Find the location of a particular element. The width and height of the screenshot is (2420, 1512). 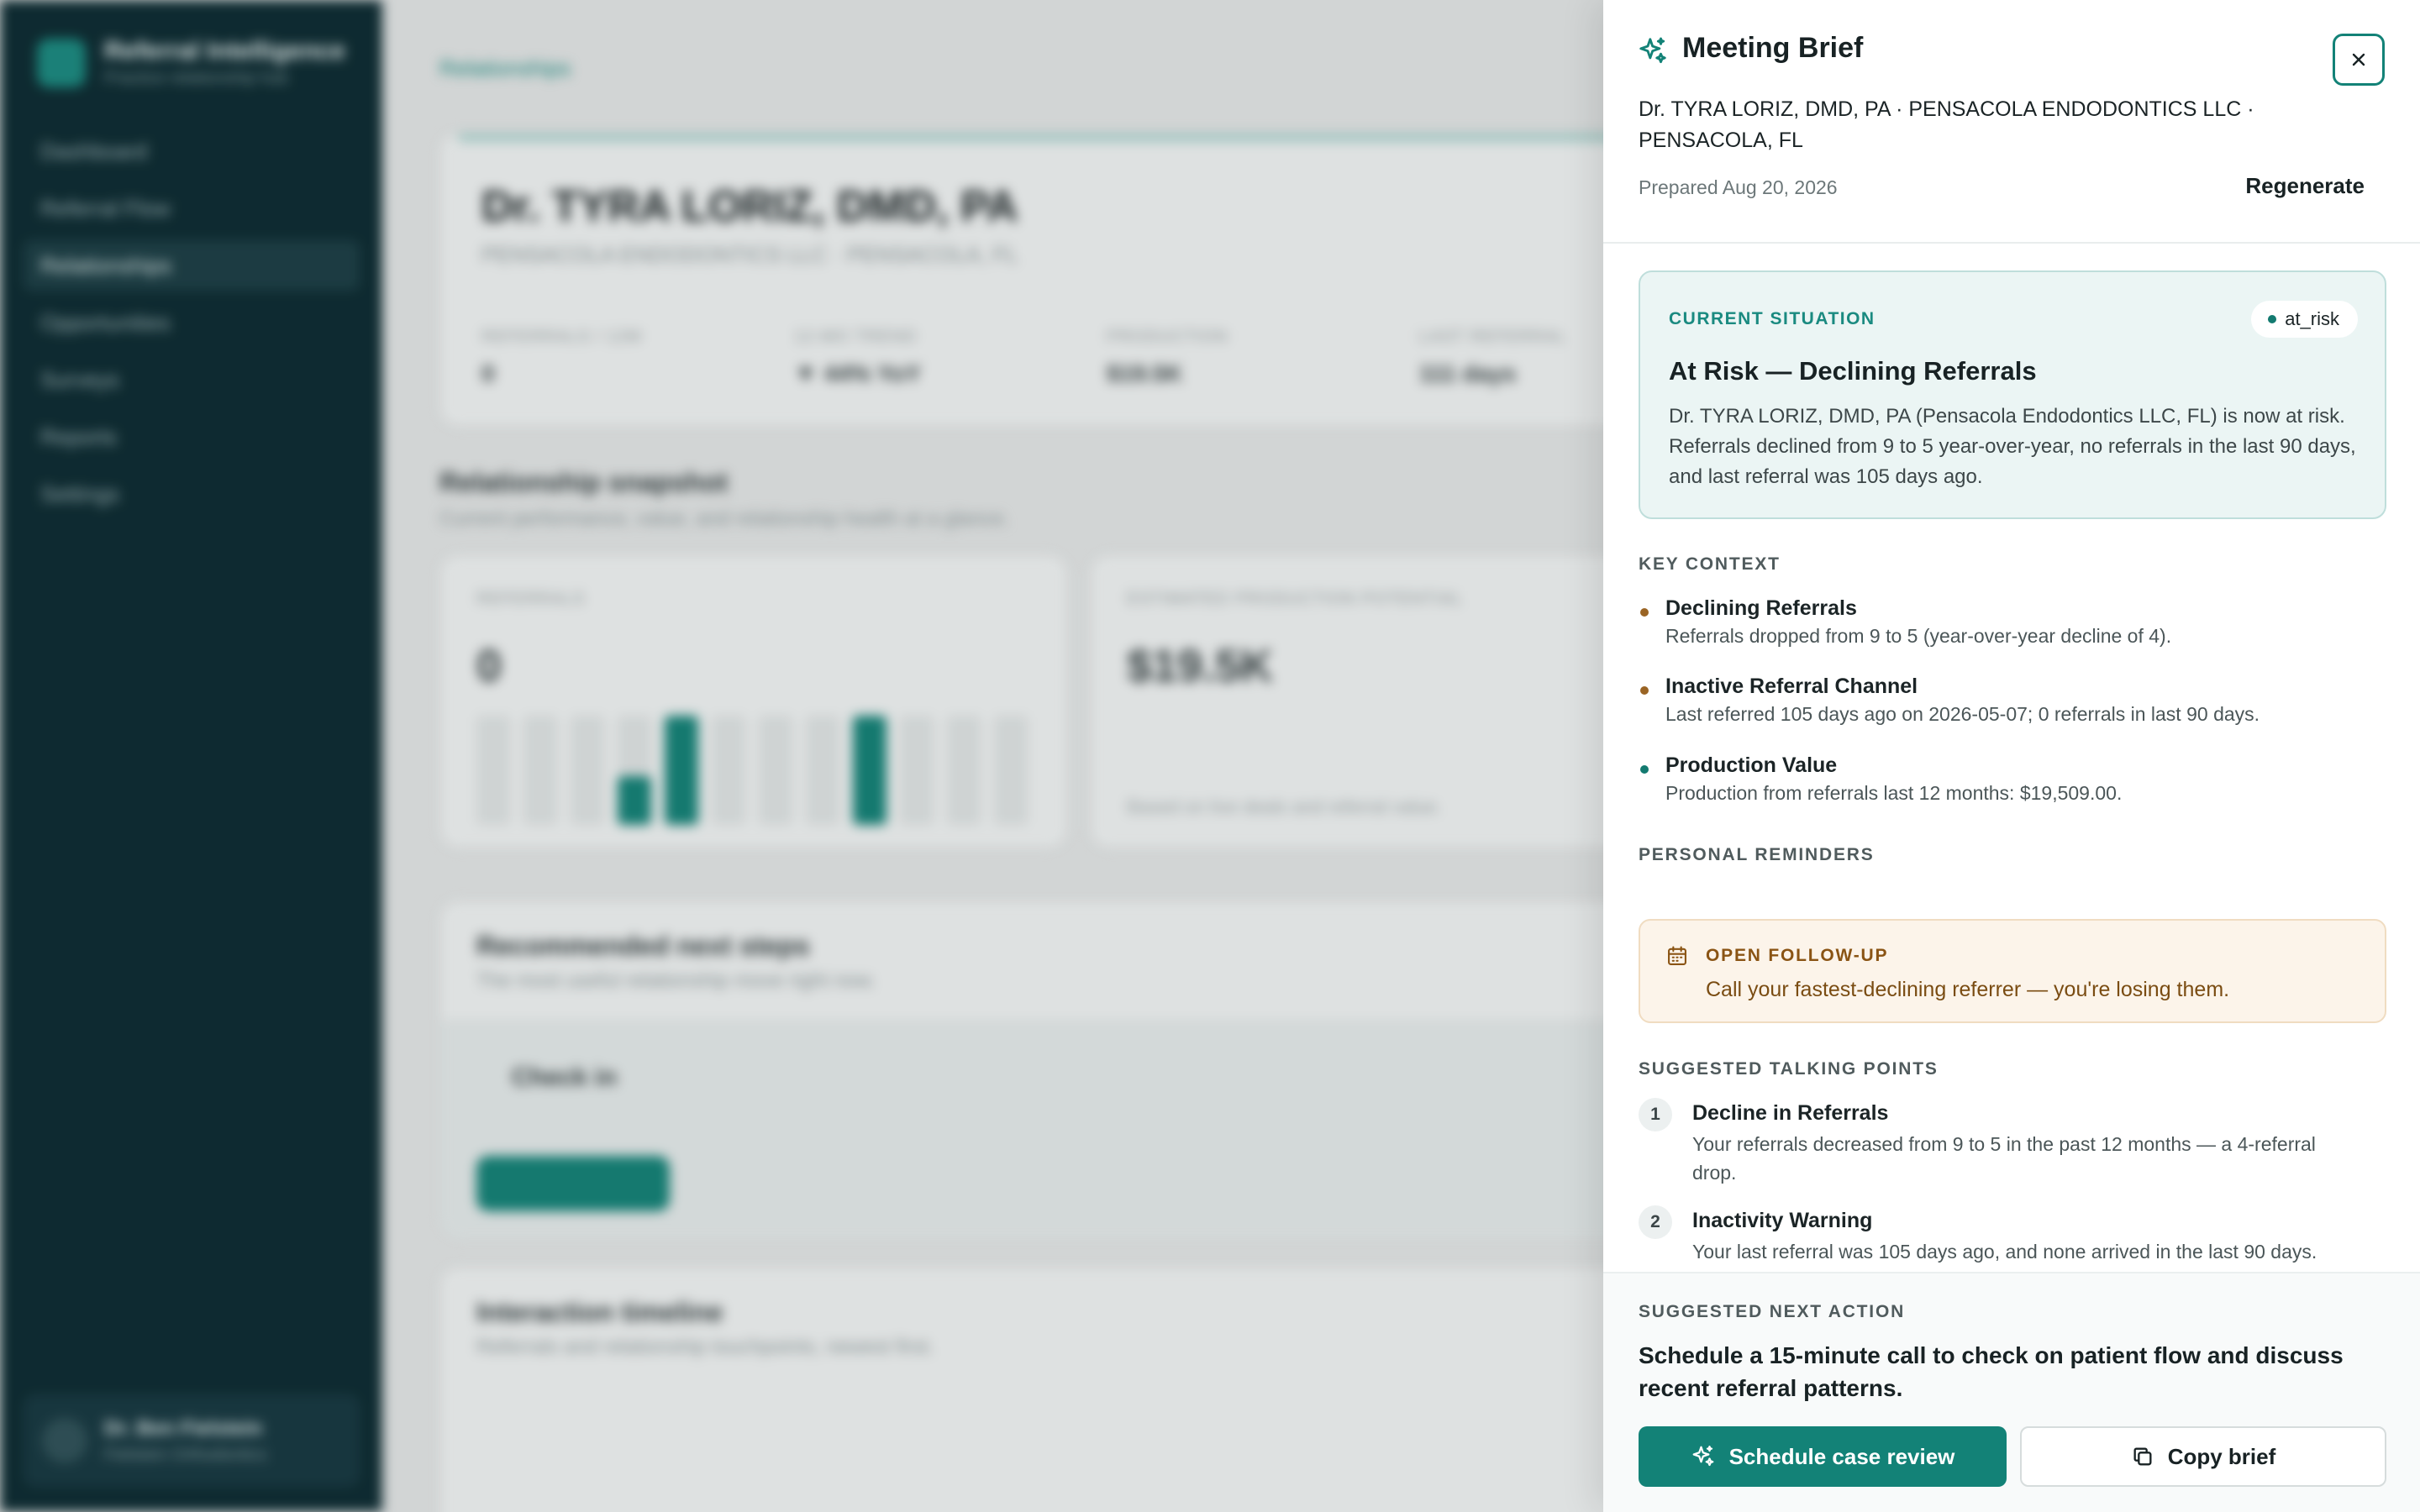

schedule-case-review-button: Schedule case review is located at coordinates (1823, 1456).